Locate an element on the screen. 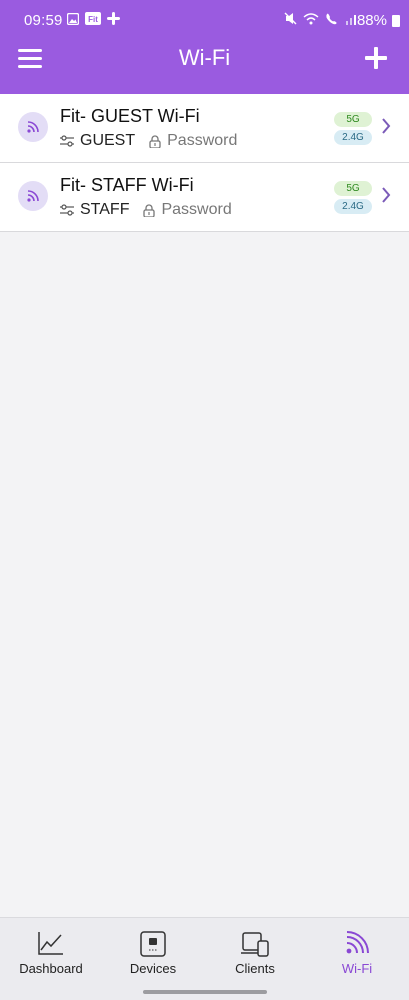  wifi-network-list: Fit- GUEST Wi-Fi GUEST Password 5G 2.4G is located at coordinates (204, 163).